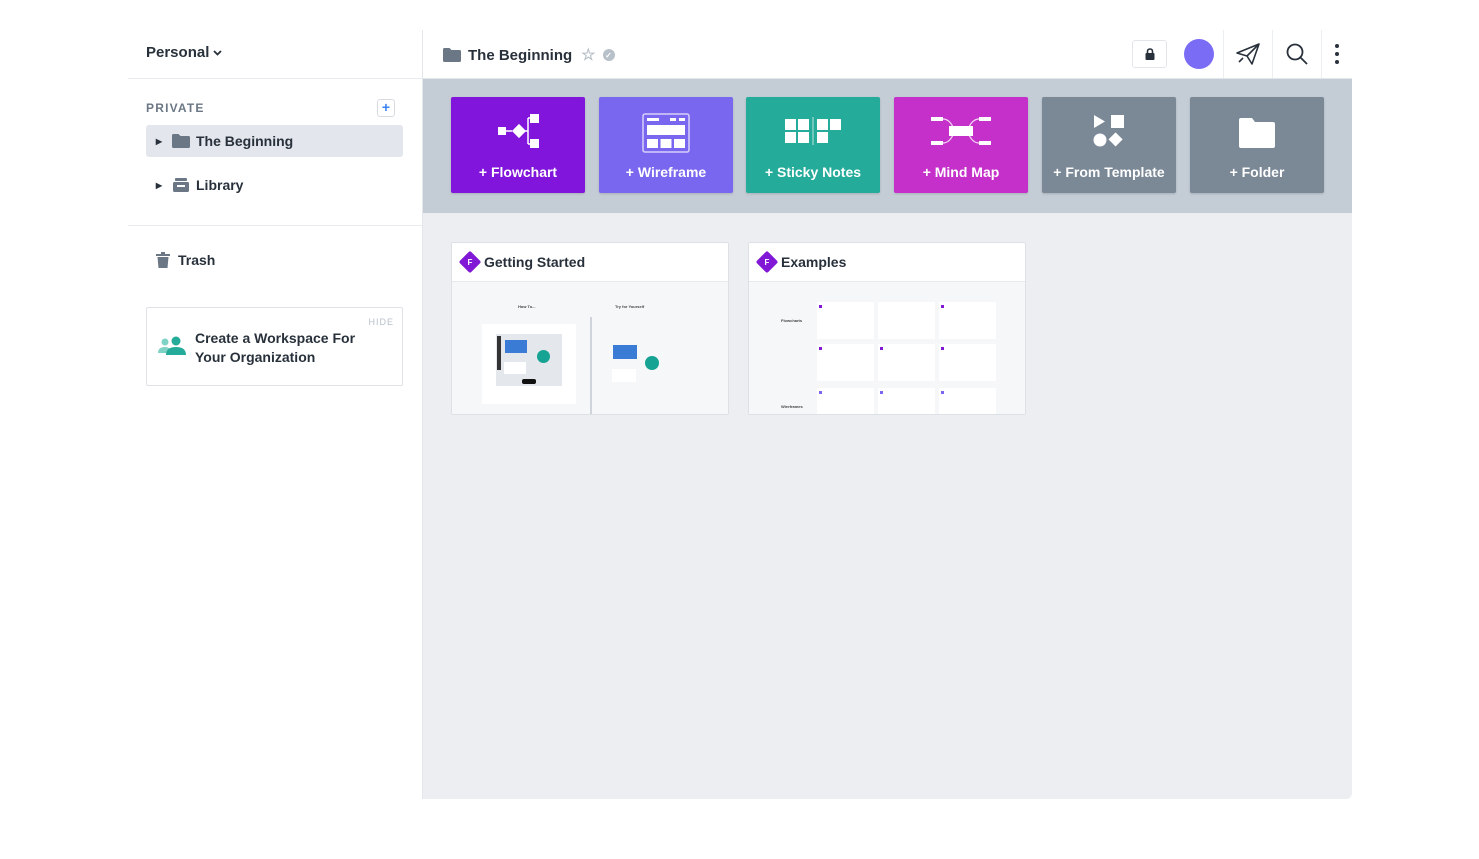 The height and width of the screenshot is (859, 1479). Describe the element at coordinates (535, 262) in the screenshot. I see `card-title-text: Getting Started` at that location.